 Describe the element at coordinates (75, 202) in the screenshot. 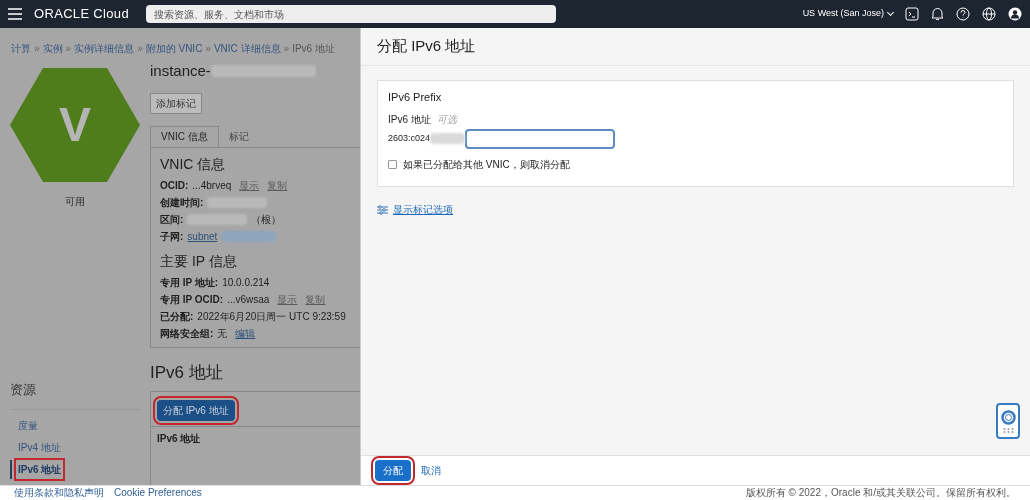

I see `status-label: 可用` at that location.